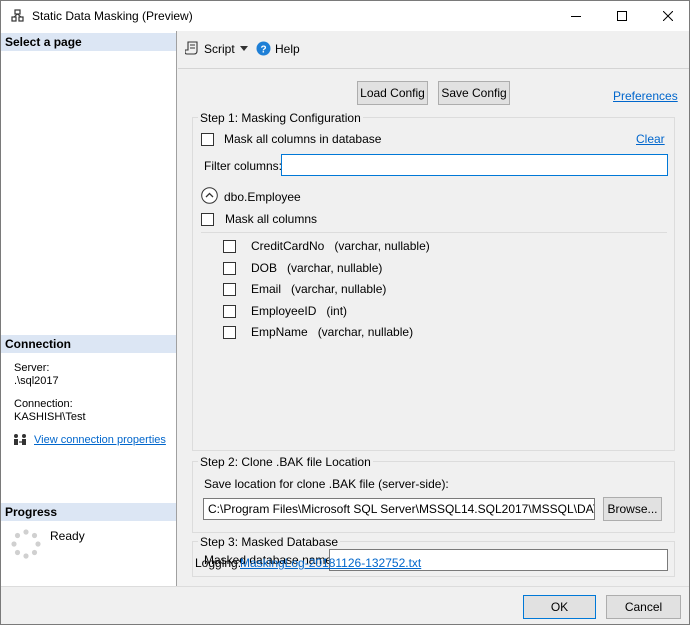  I want to click on window-title: Static Data Masking (Preview), so click(112, 16).